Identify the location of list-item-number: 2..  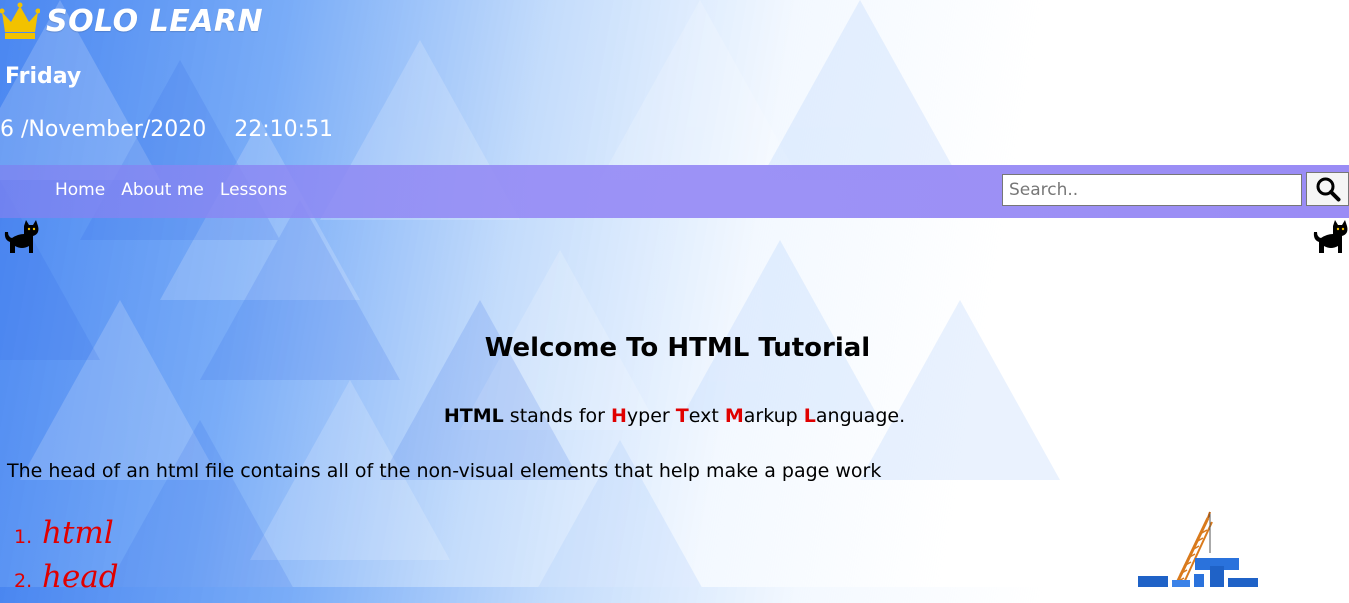
(23, 581).